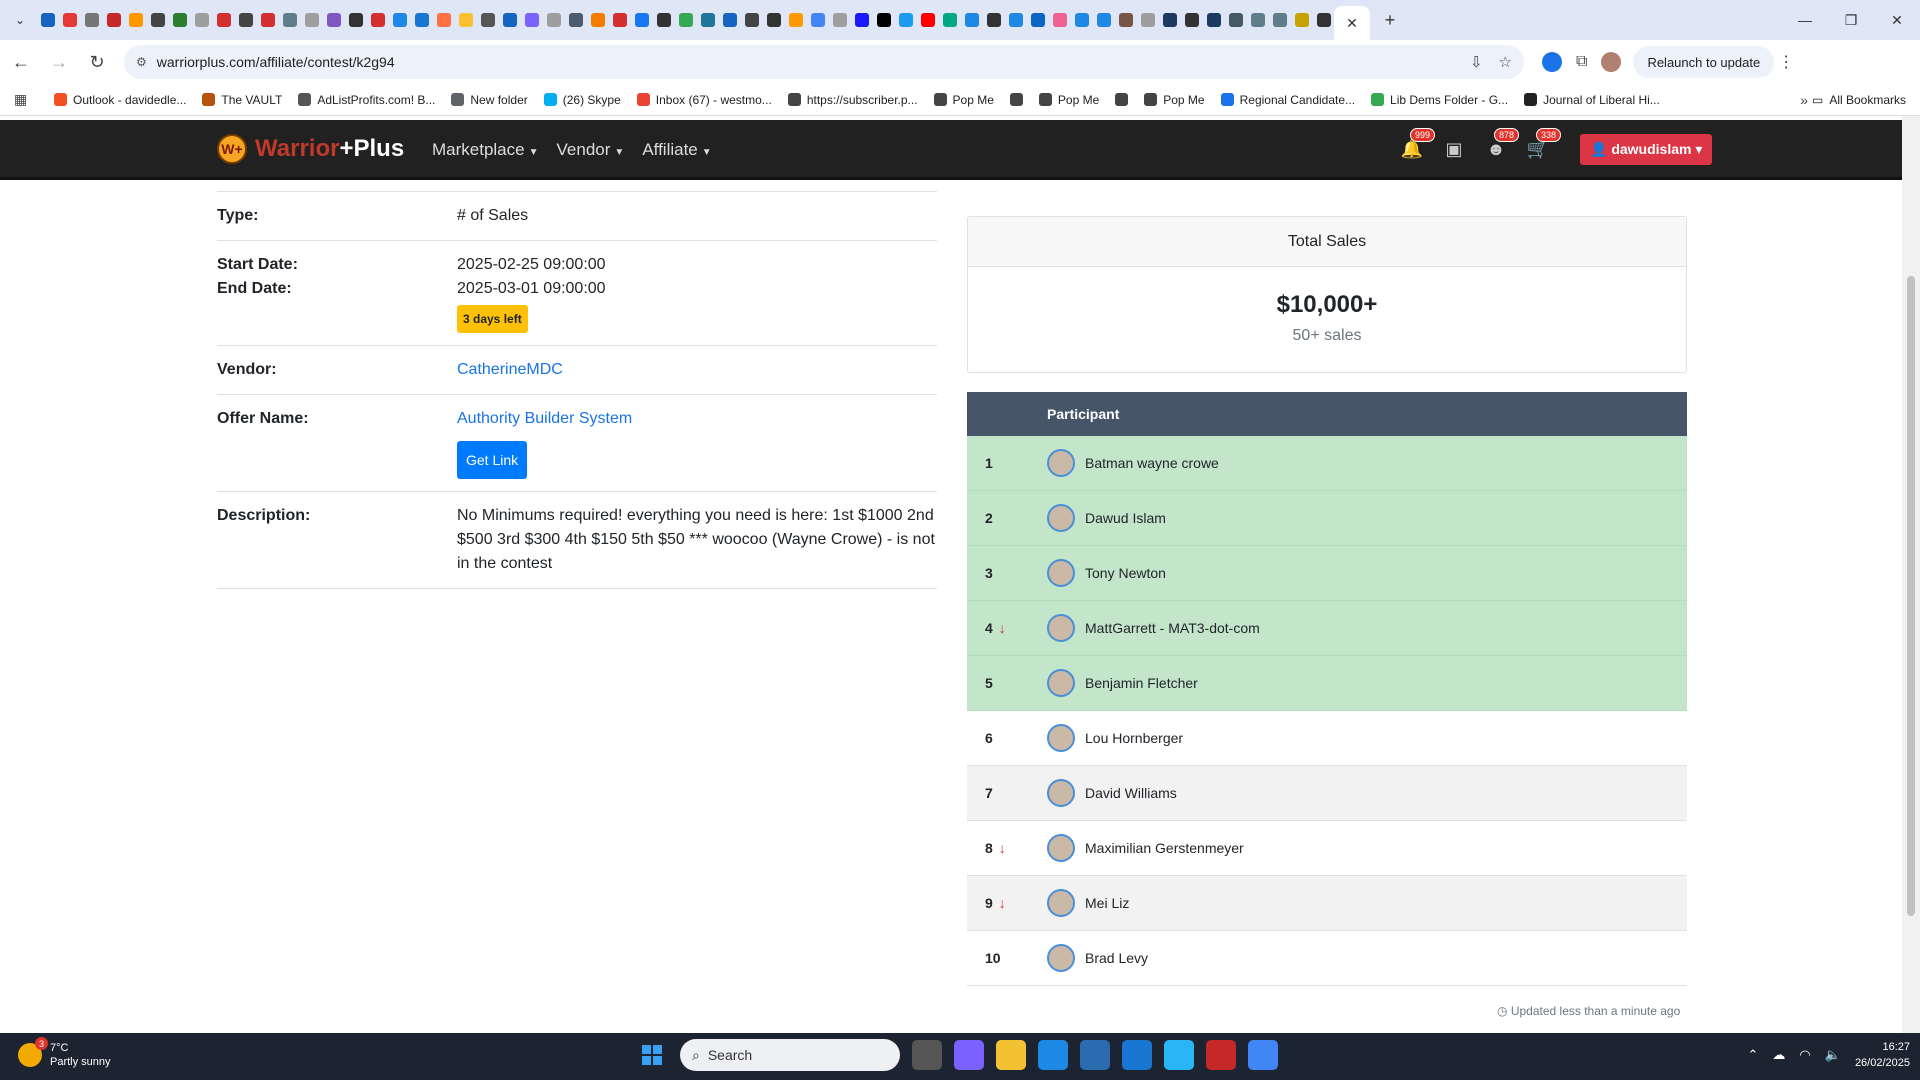 The image size is (1920, 1080). What do you see at coordinates (59, 62) in the screenshot?
I see `forward-icon: →` at bounding box center [59, 62].